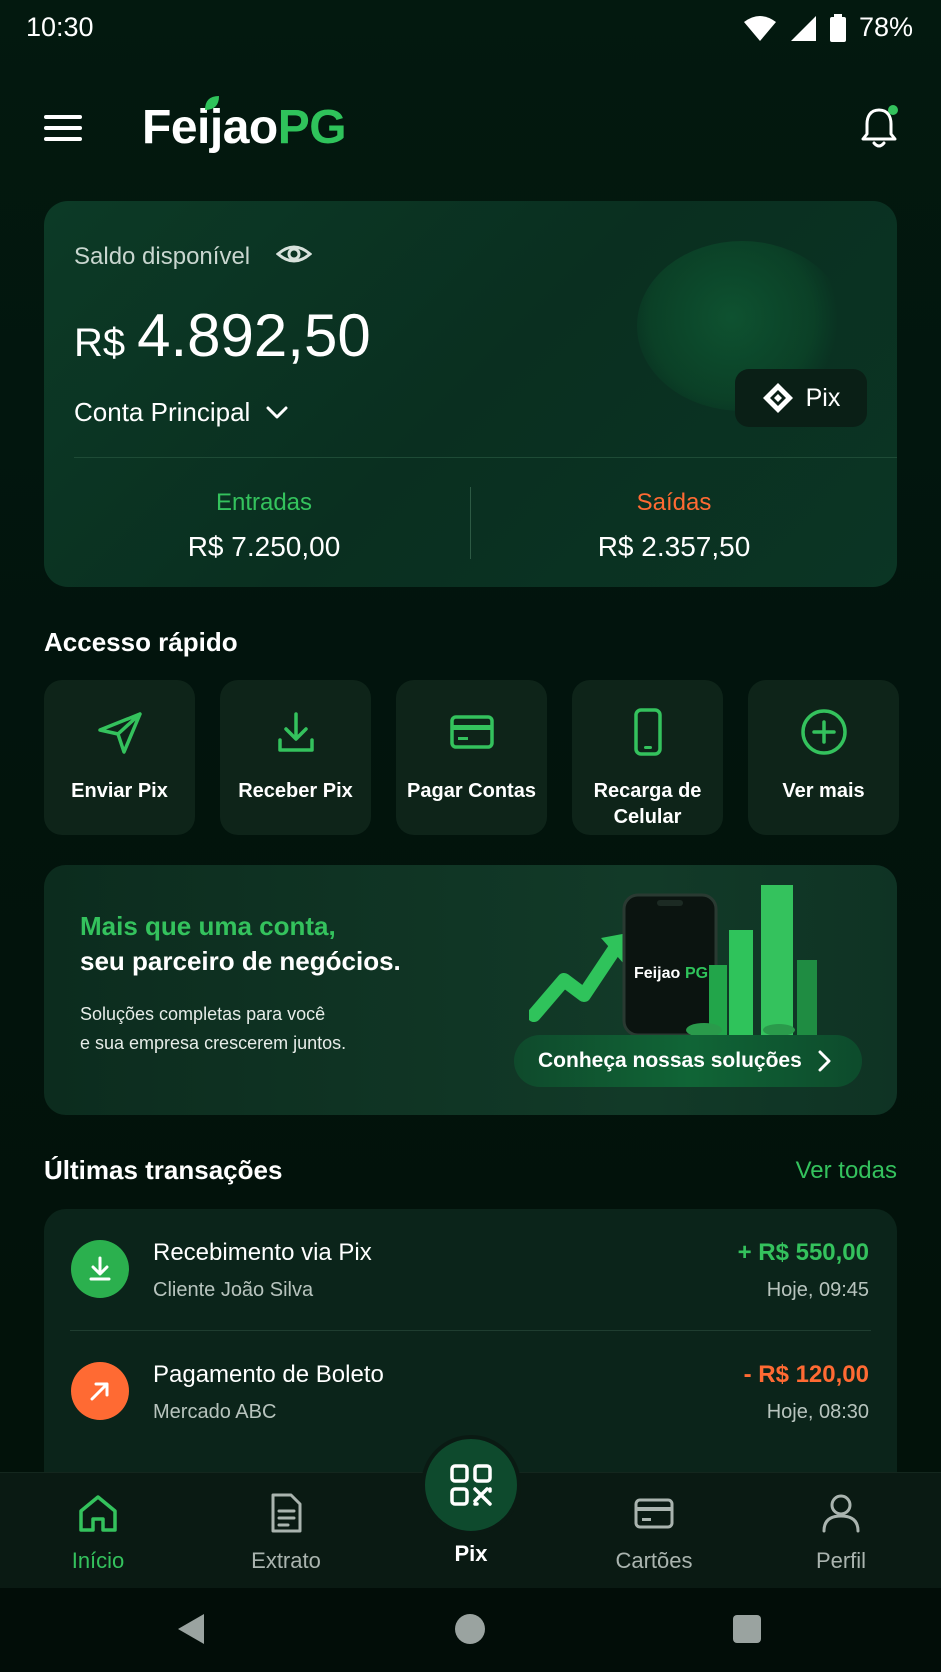  I want to click on balance-amount: R$ 4.892,50, so click(222, 335).